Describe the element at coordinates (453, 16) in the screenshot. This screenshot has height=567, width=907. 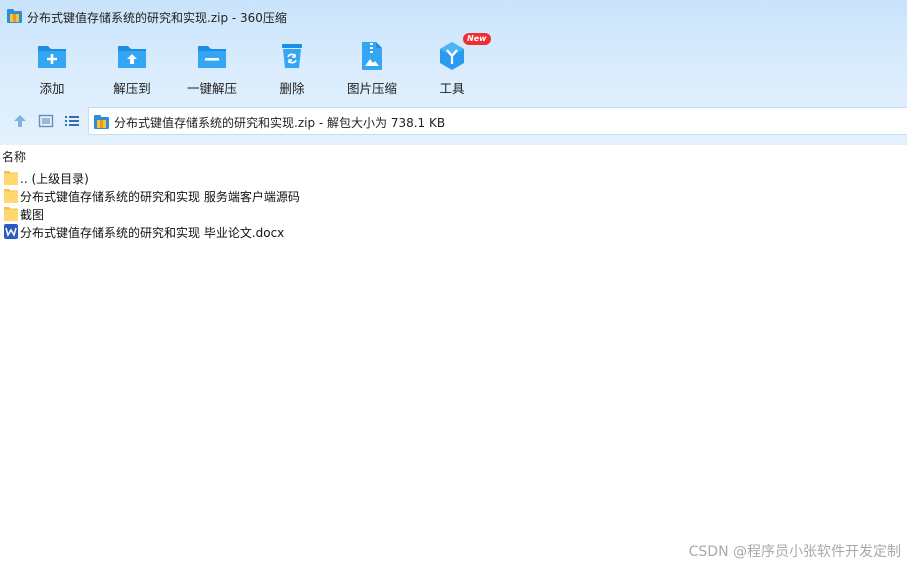
I see `title-bar: 分布式键值存储系统的研究和实现.zip - 360压缩` at that location.